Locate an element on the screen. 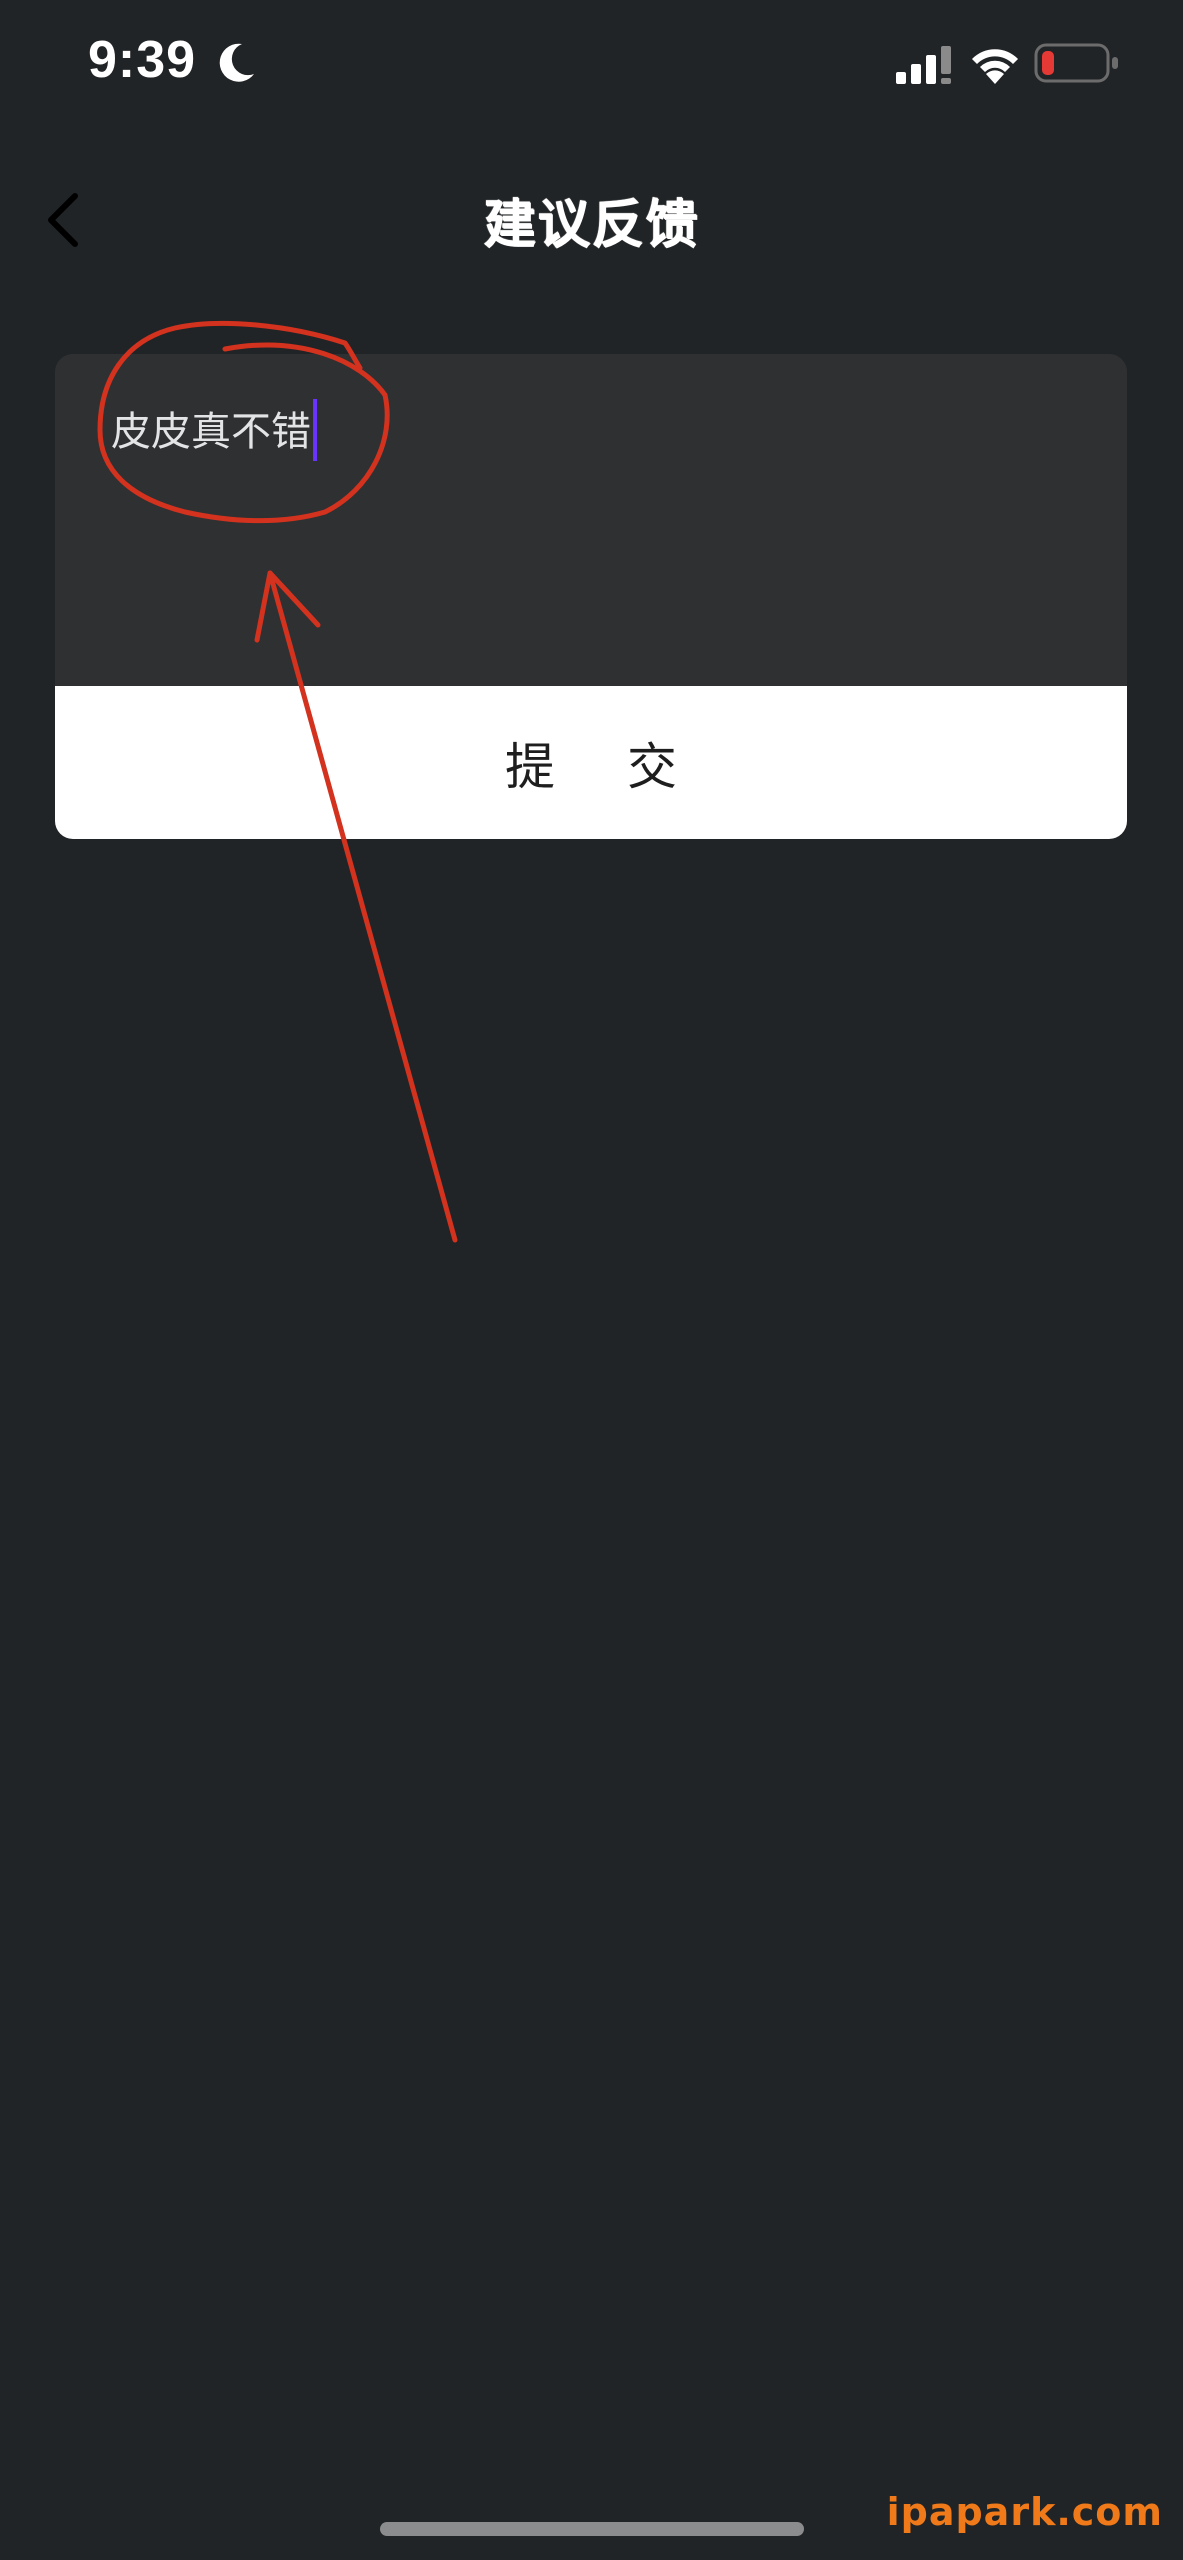 The width and height of the screenshot is (1183, 2560). status-time: 9:39 is located at coordinates (142, 60).